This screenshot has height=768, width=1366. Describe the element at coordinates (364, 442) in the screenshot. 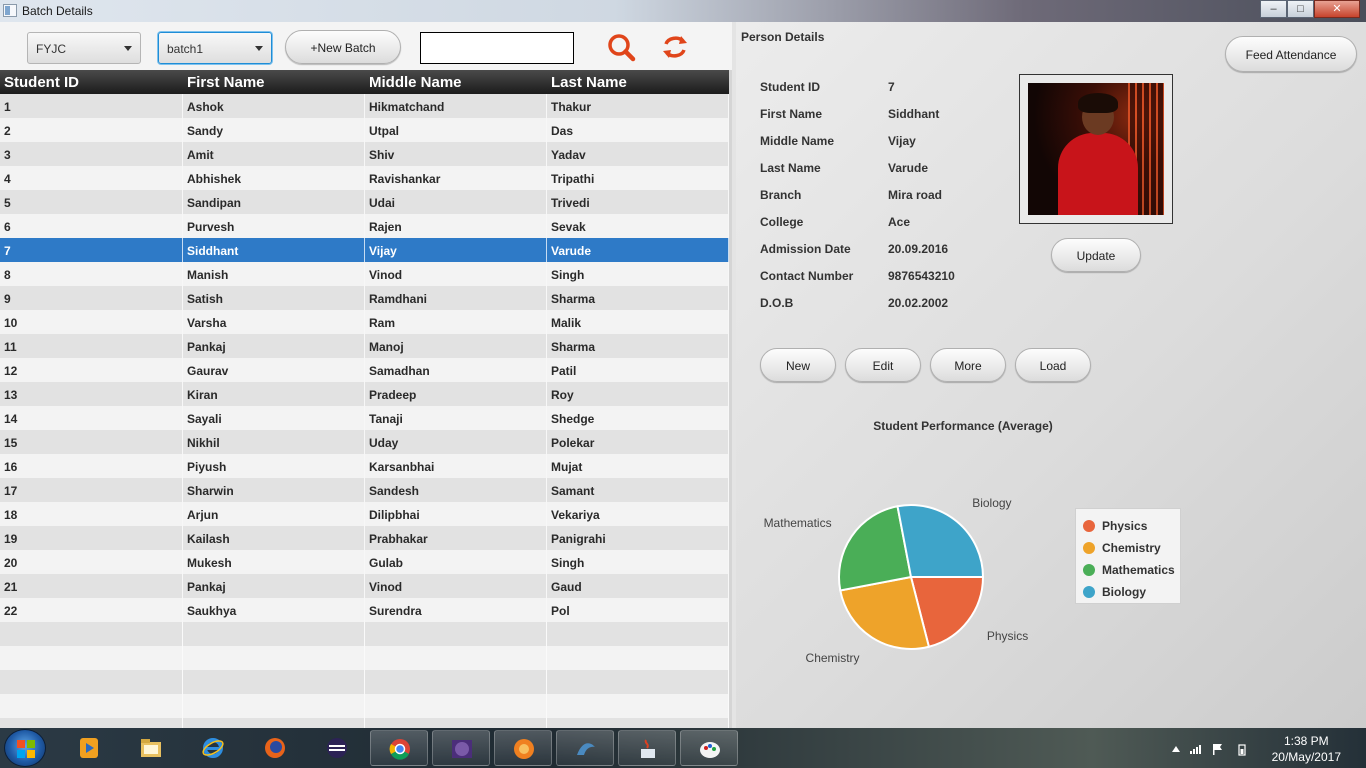

I see `table-row: 15 Nikhil Uday Polekar` at that location.